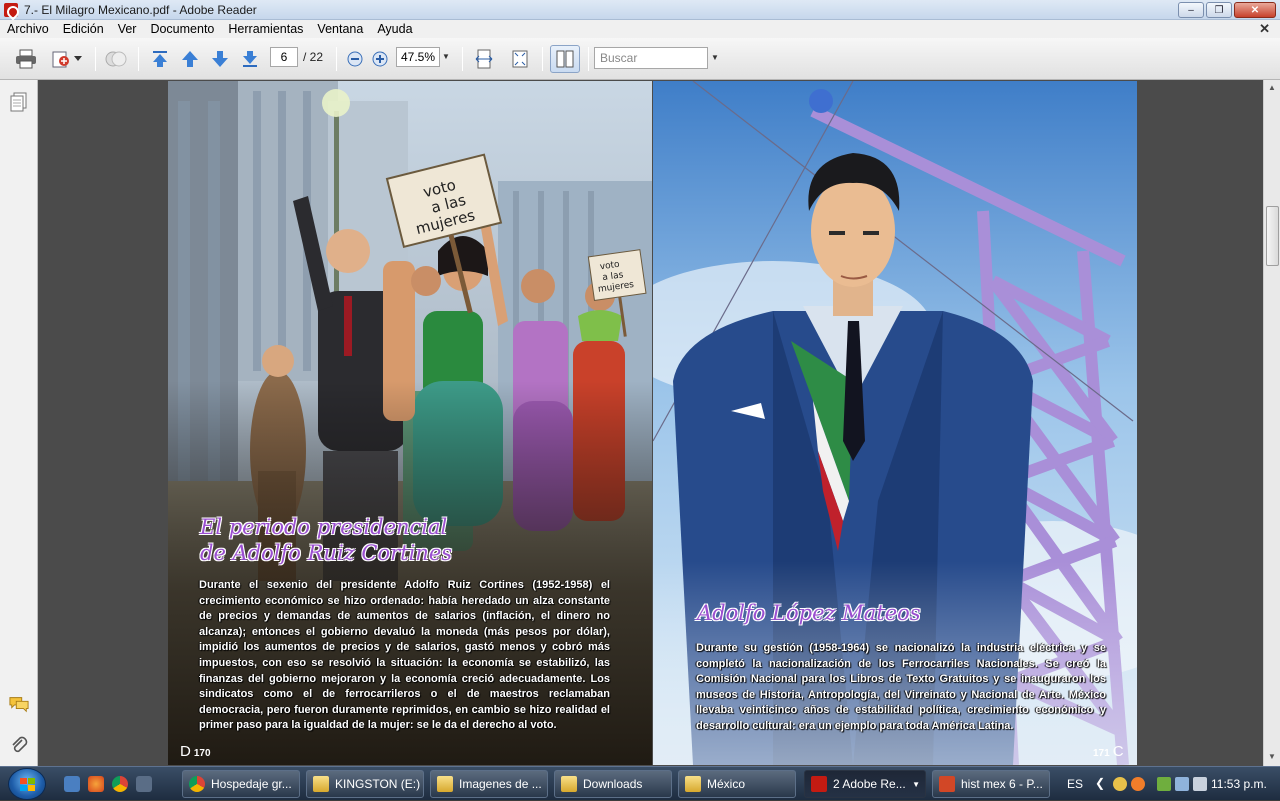 Image resolution: width=1280 pixels, height=801 pixels. Describe the element at coordinates (313, 57) in the screenshot. I see `page-total: / 22` at that location.